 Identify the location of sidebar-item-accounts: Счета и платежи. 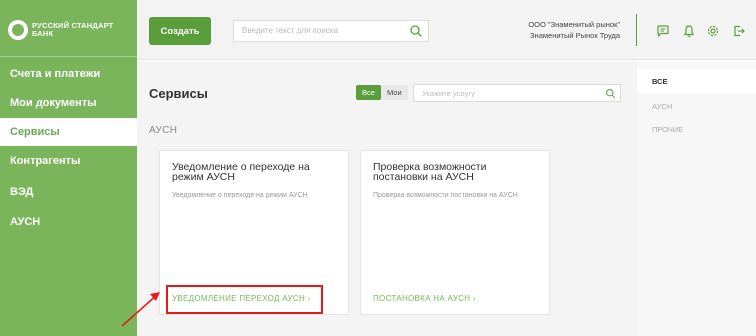
(68, 74).